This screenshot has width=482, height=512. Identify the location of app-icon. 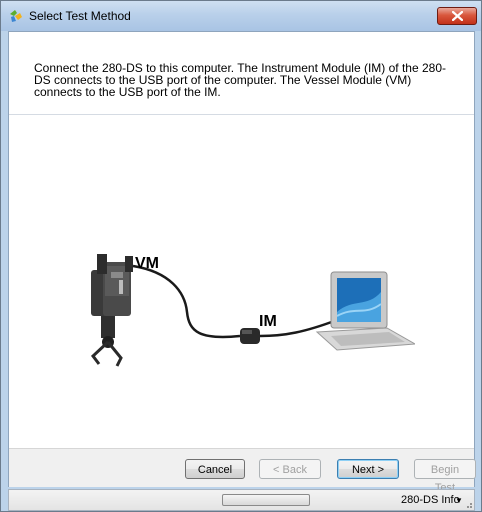
(16, 16).